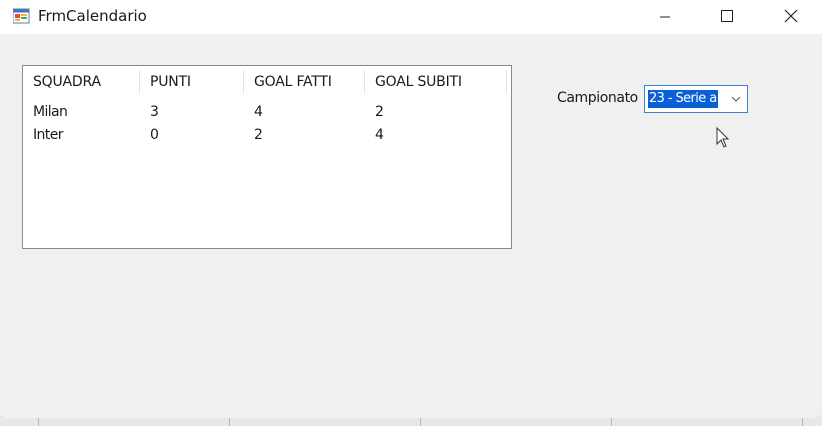 This screenshot has width=822, height=426. What do you see at coordinates (267, 111) in the screenshot?
I see `table-row: Milan 3 4 2` at bounding box center [267, 111].